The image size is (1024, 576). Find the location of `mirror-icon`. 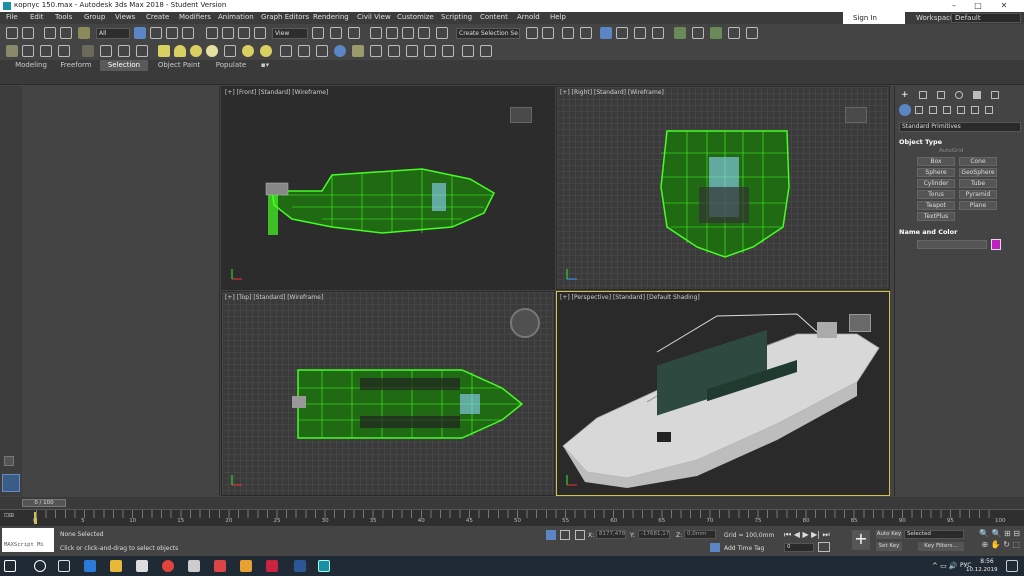

mirror-icon is located at coordinates (532, 33).